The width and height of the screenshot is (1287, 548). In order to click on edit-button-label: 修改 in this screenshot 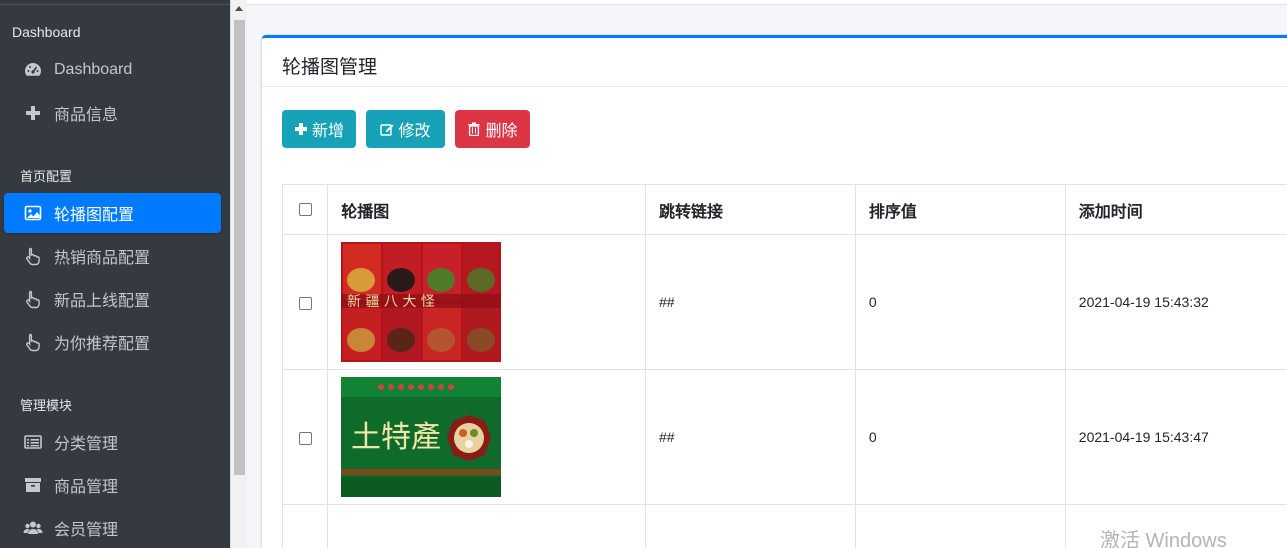, I will do `click(414, 131)`.